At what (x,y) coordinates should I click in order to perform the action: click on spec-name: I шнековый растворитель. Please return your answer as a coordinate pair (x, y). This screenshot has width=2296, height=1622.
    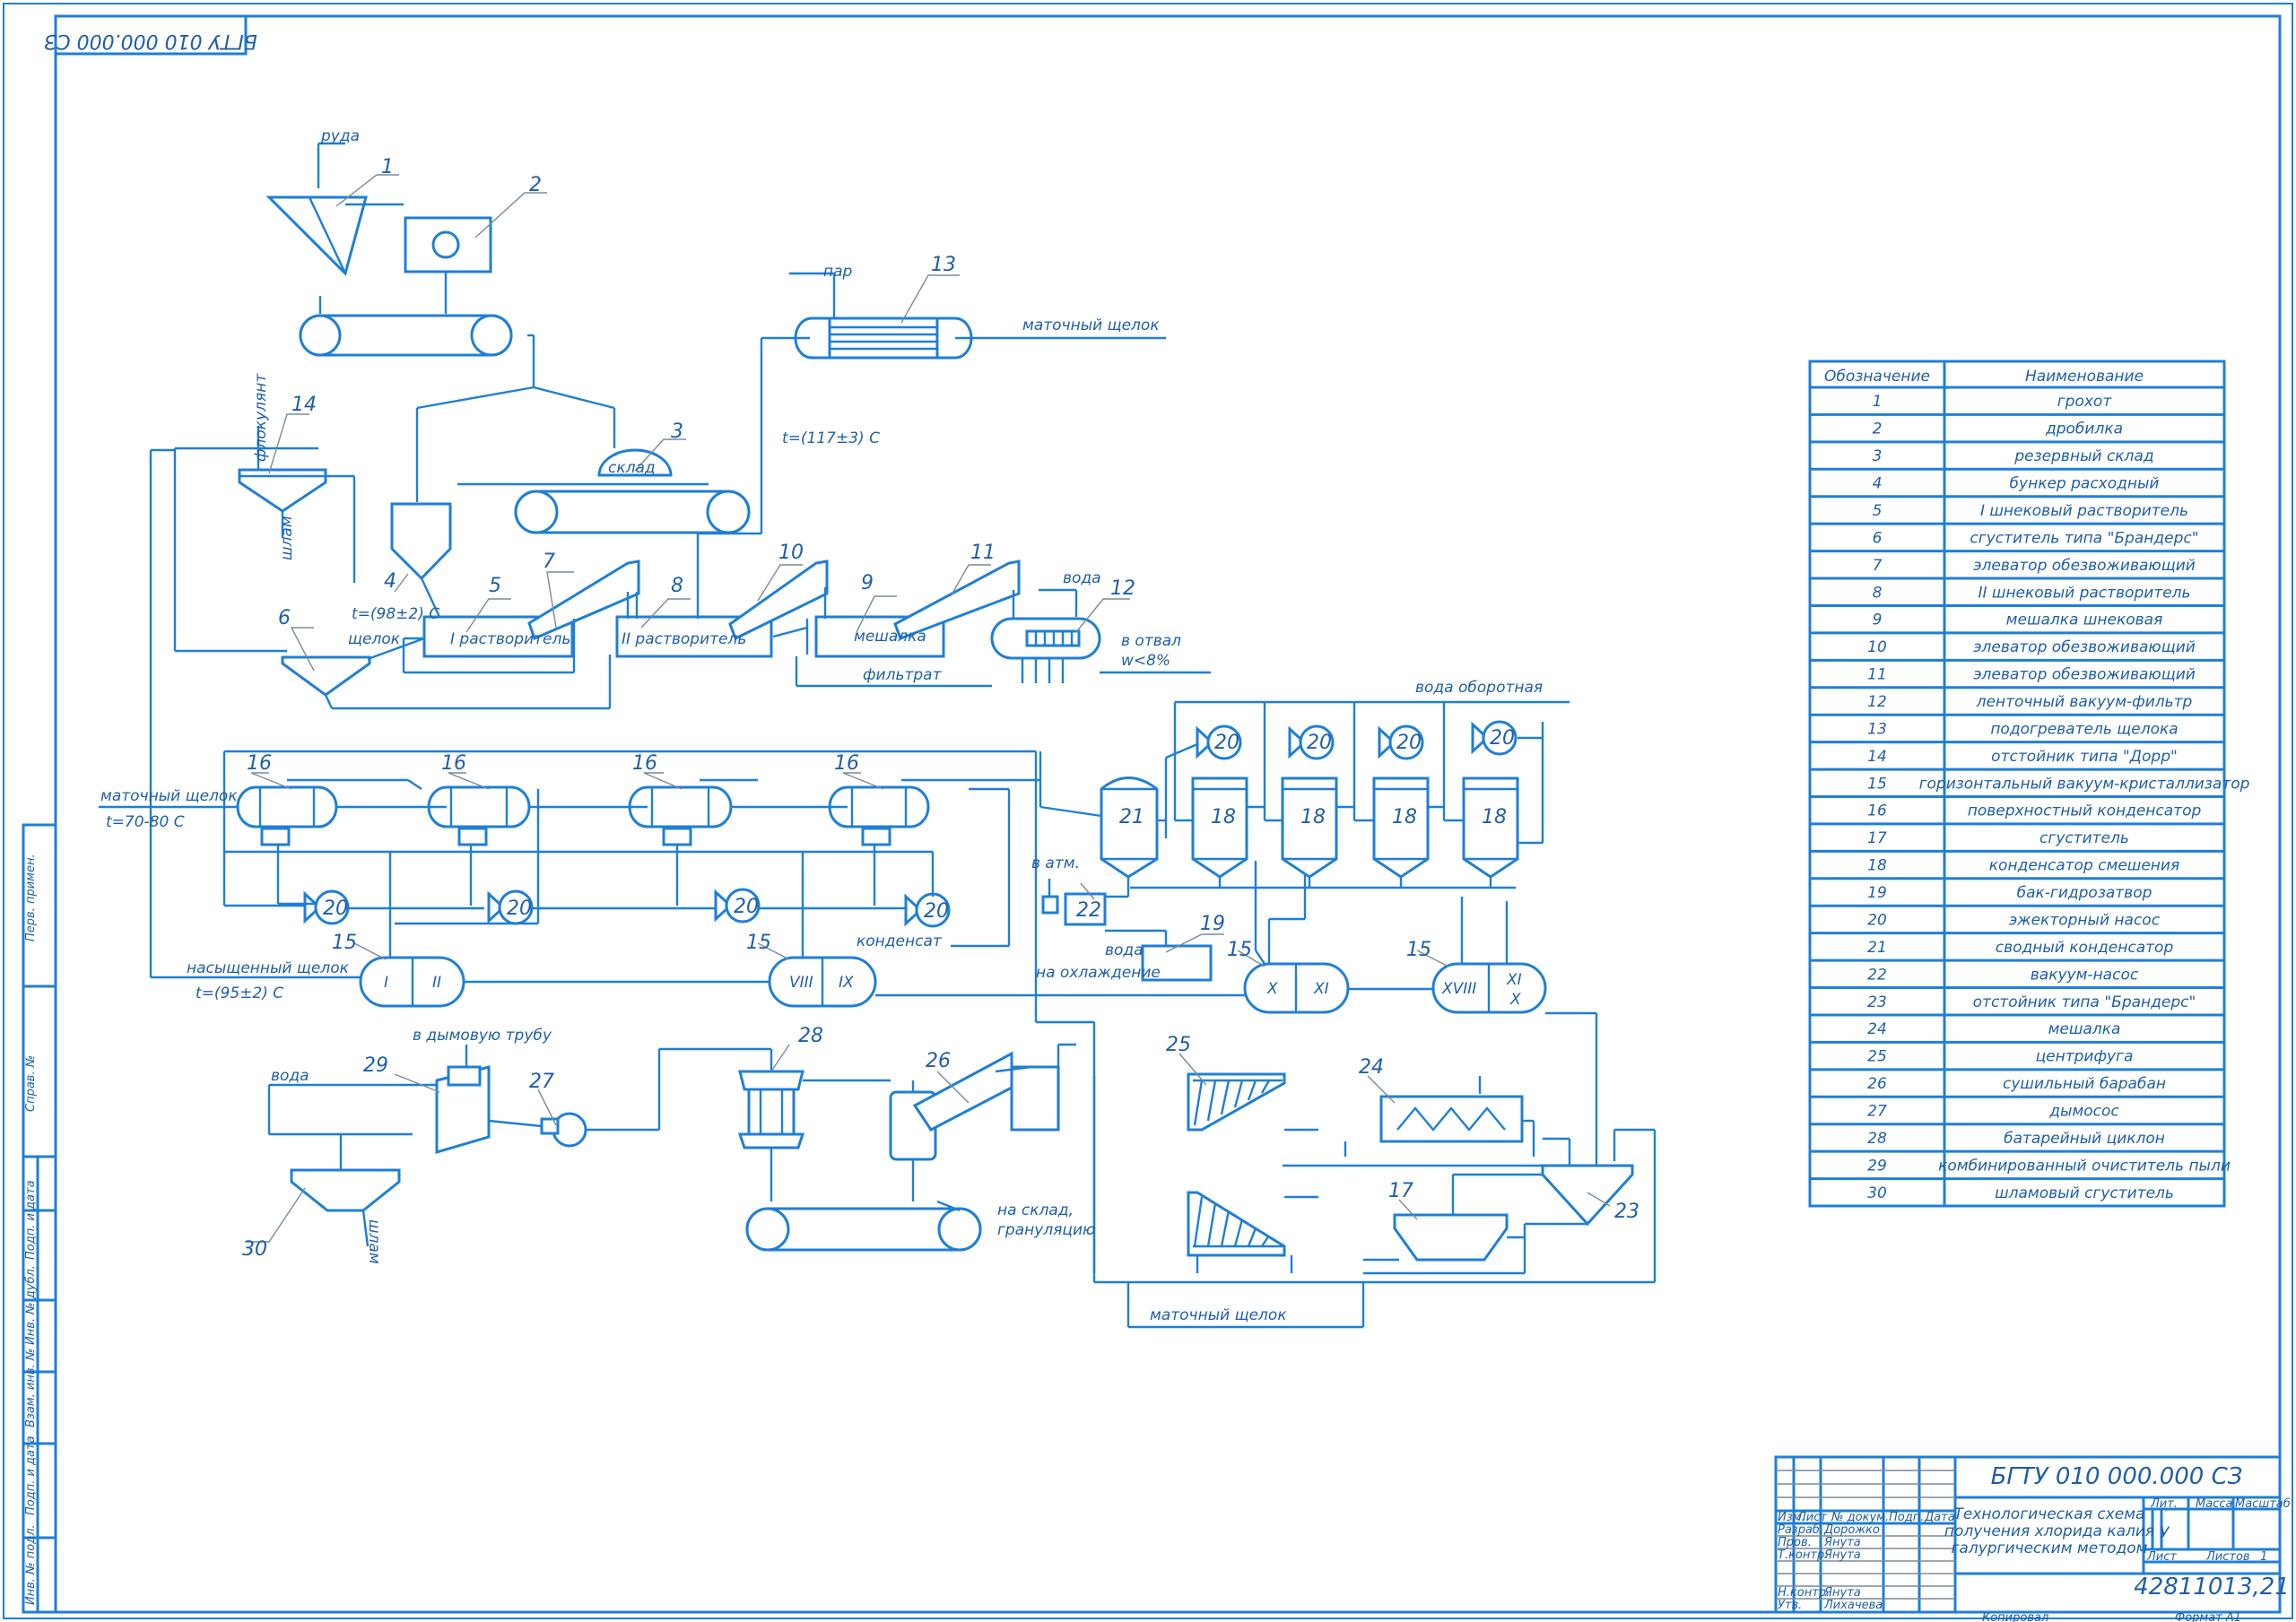
    Looking at the image, I should click on (2084, 511).